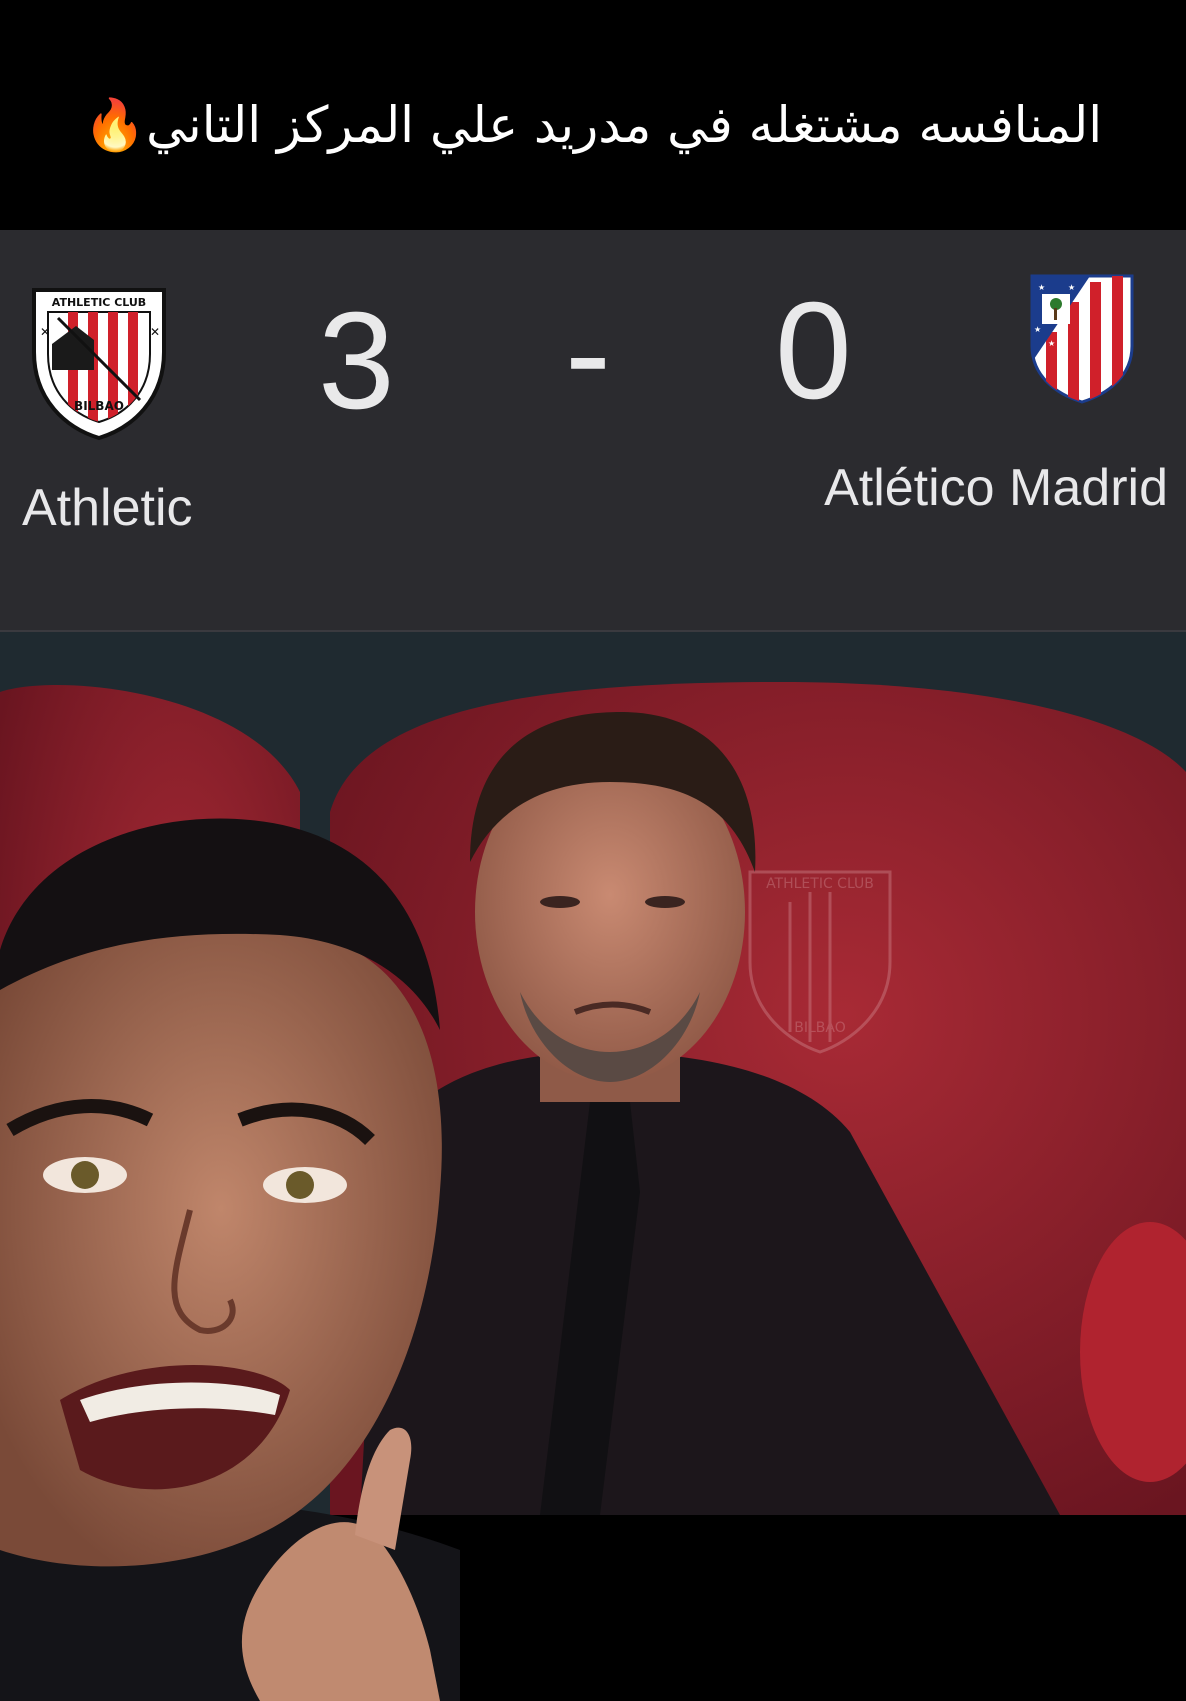 The image size is (1186, 1701). Describe the element at coordinates (820, 884) in the screenshot. I see `watermark-top-text: ATHLETIC CLUB` at that location.